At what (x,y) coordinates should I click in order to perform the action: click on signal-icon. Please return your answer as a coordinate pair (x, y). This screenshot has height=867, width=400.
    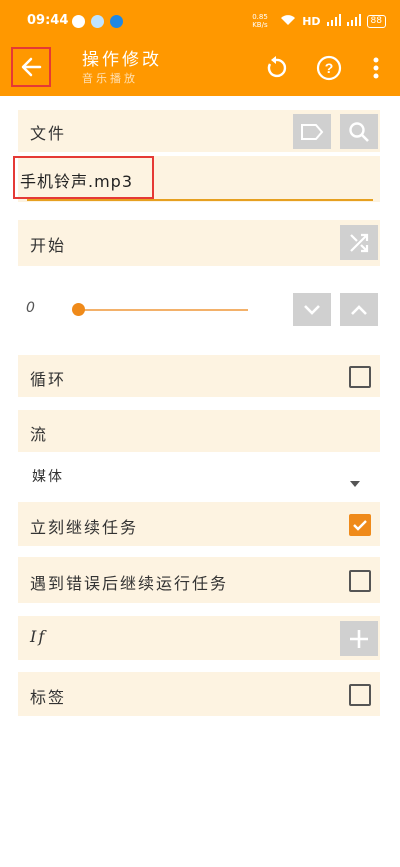
    Looking at the image, I should click on (333, 21).